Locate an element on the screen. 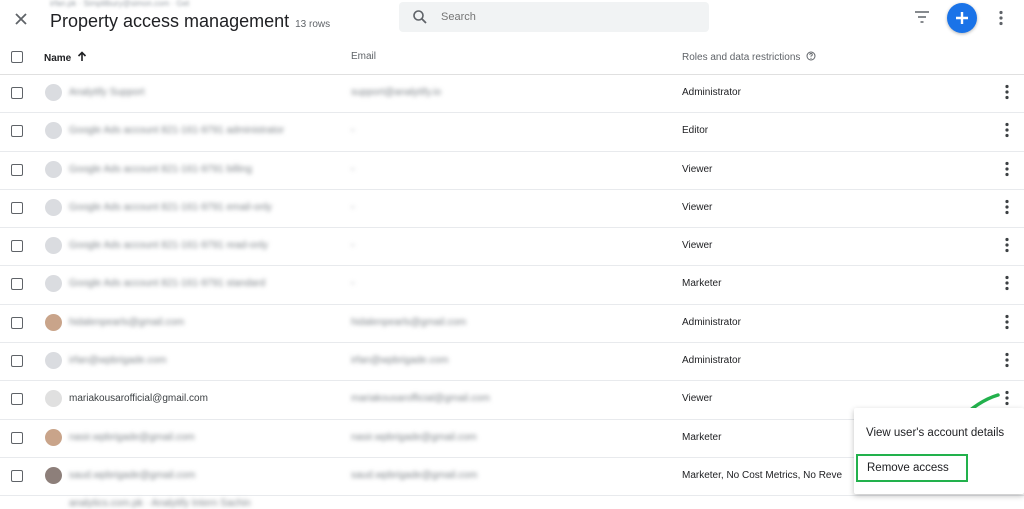  add-user-button is located at coordinates (962, 18).